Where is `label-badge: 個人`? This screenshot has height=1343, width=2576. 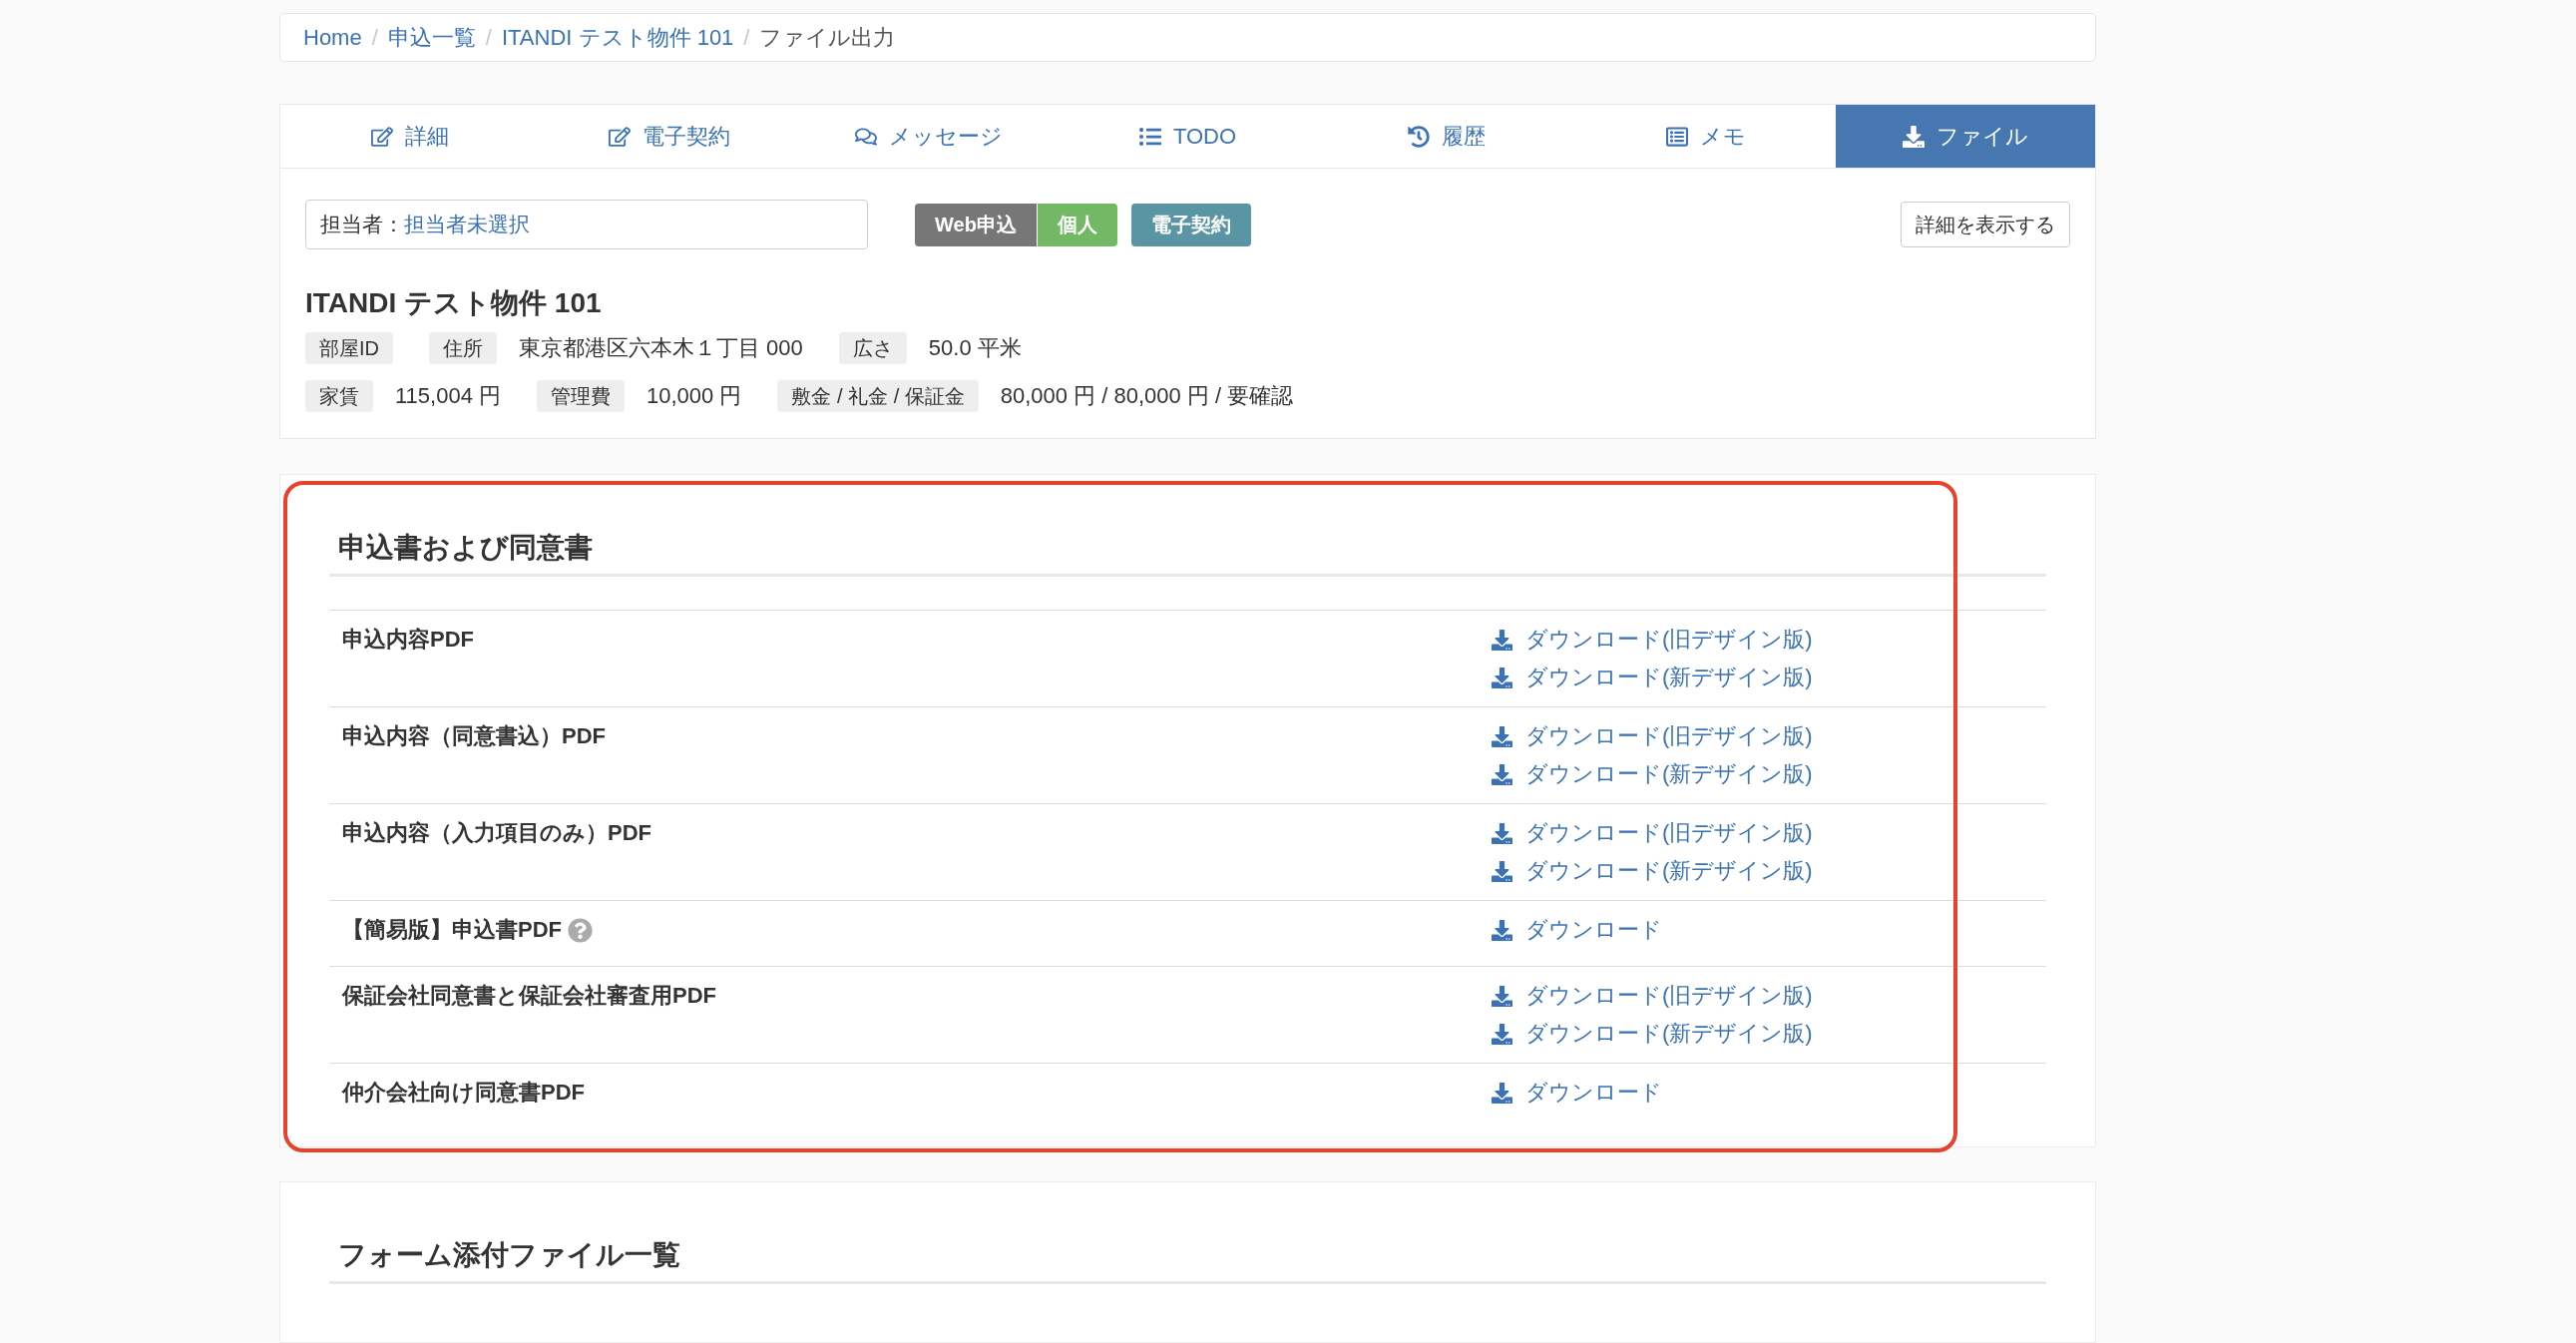 label-badge: 個人 is located at coordinates (1077, 225).